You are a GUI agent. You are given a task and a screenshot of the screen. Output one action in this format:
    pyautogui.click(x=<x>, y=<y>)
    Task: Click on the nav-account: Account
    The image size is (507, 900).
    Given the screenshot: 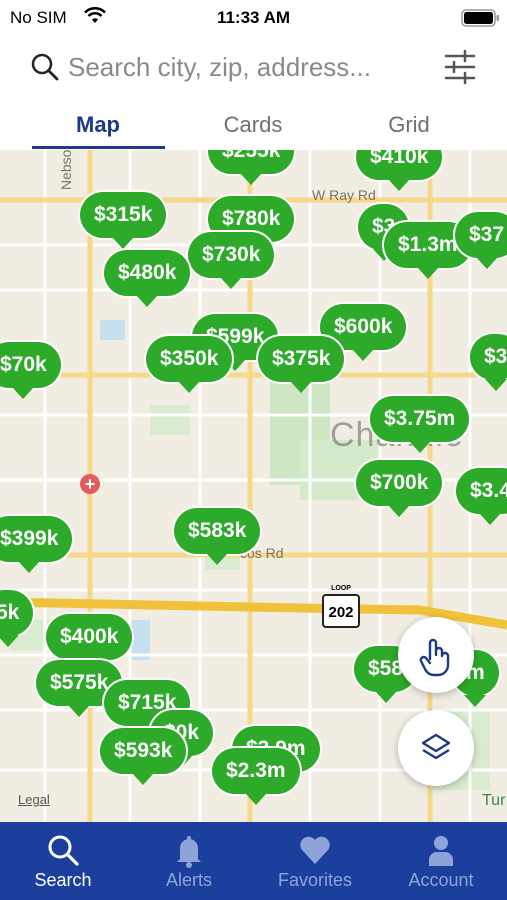 What is the action you would take?
    pyautogui.click(x=441, y=861)
    